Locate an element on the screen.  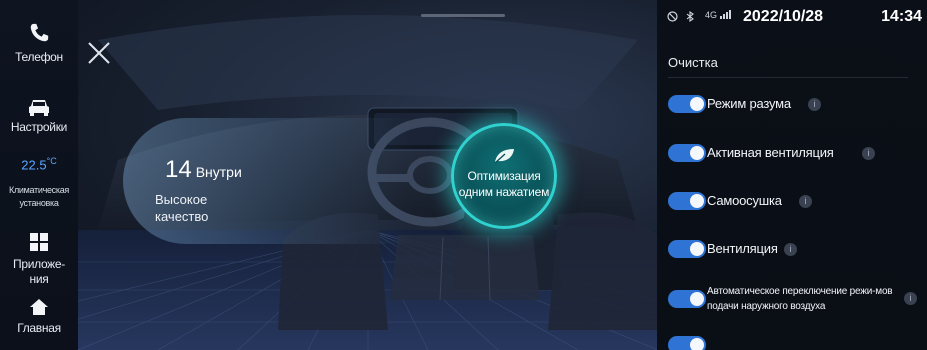
phone-icon is located at coordinates (39, 32).